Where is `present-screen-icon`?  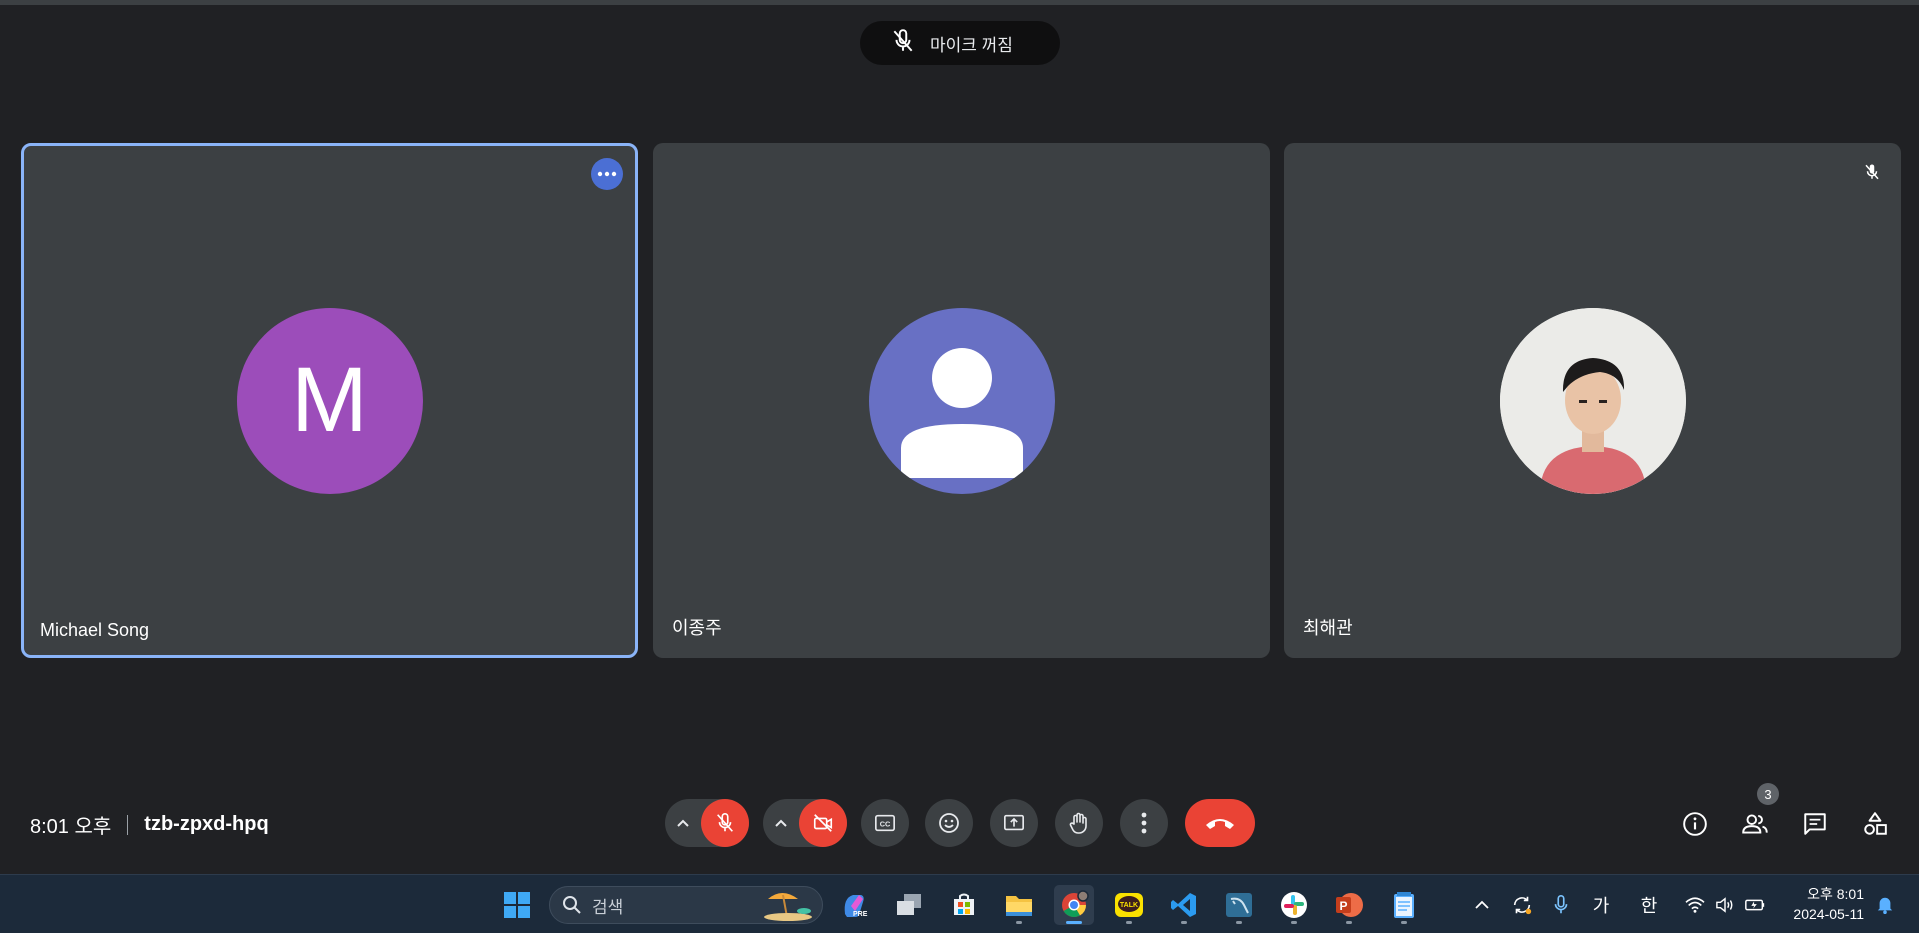
present-screen-icon is located at coordinates (1014, 822).